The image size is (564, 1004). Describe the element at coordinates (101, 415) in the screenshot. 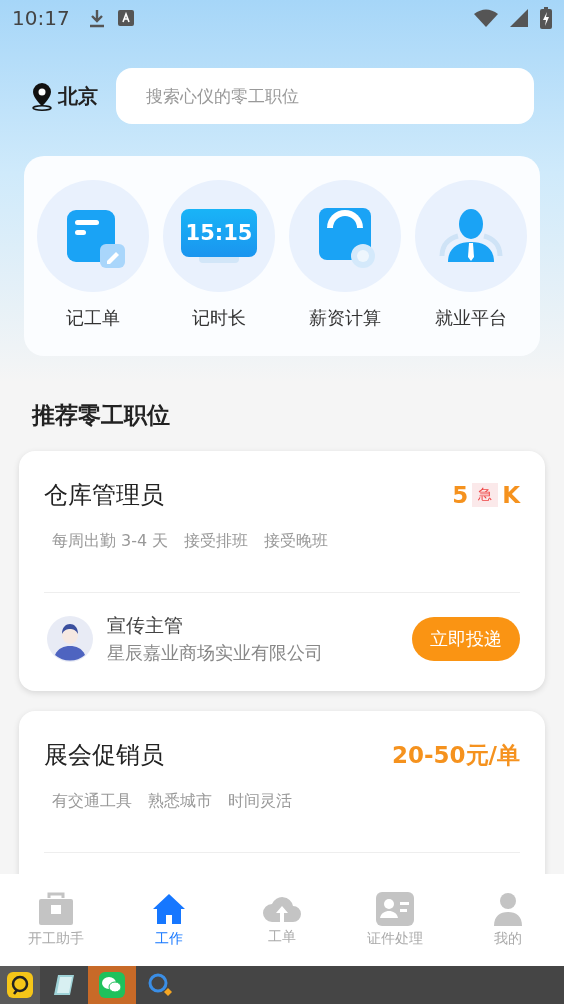

I see `section-title: 推荐零工职位` at that location.